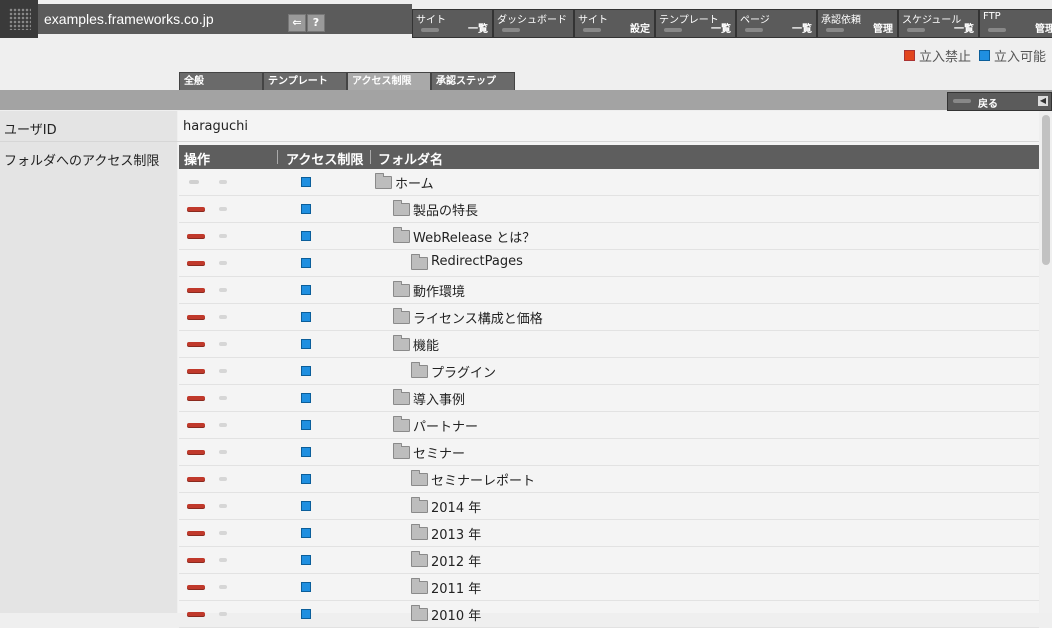 This screenshot has height=628, width=1052. Describe the element at coordinates (439, 292) in the screenshot. I see `folder-name: 動作環境` at that location.